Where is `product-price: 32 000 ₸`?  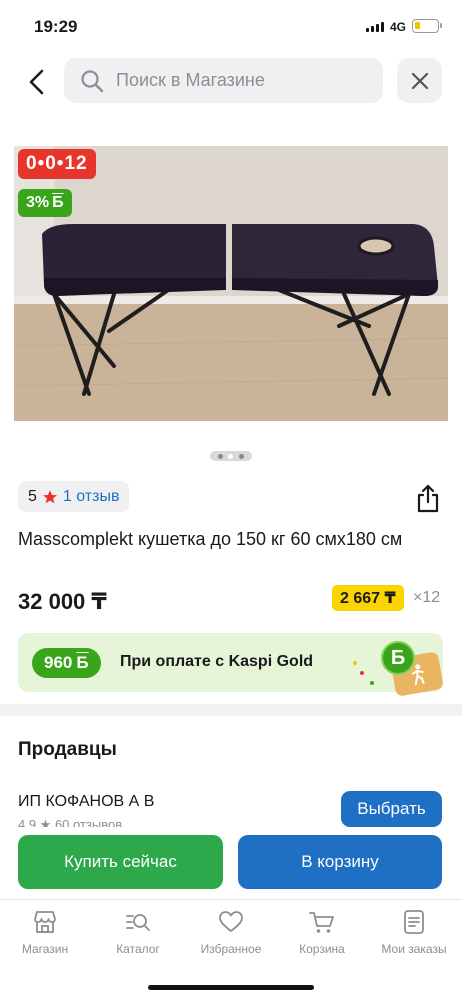
product-price: 32 000 ₸ is located at coordinates (62, 601).